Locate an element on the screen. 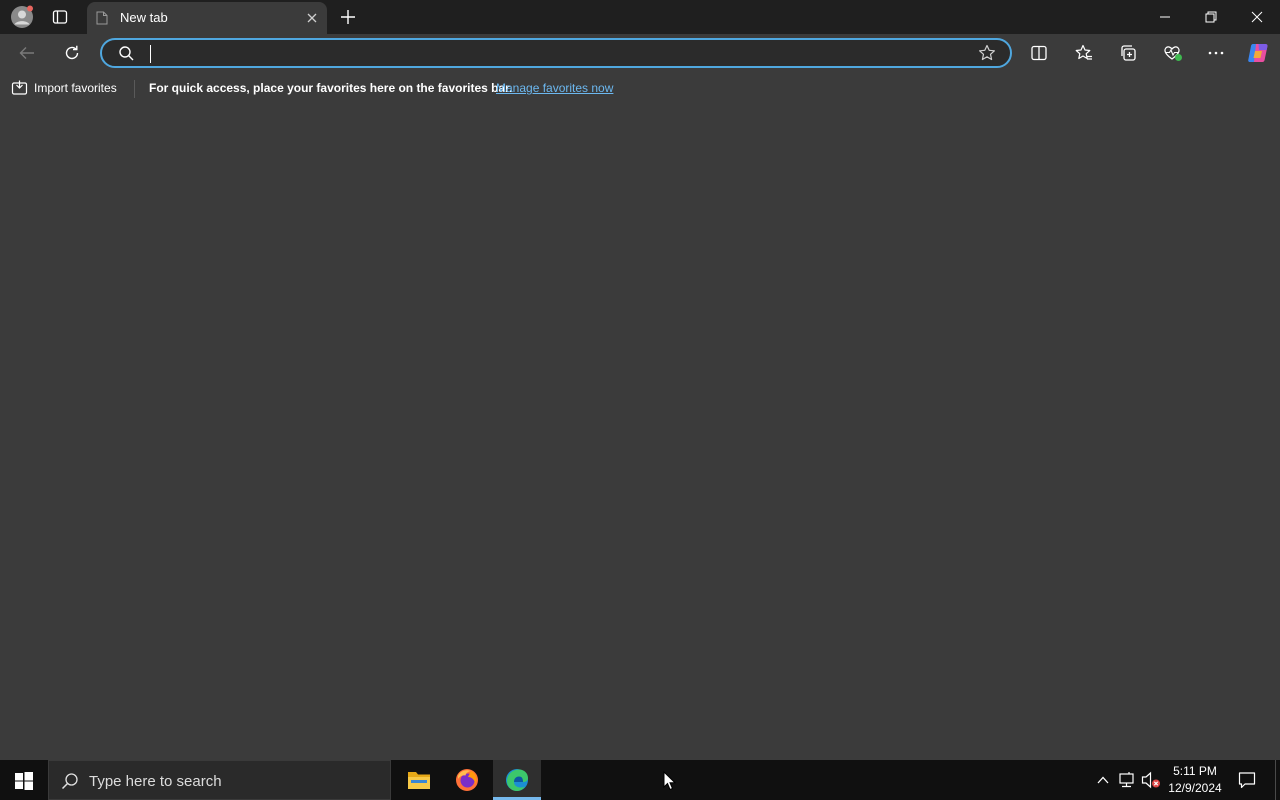  profile-icon is located at coordinates (22, 16).